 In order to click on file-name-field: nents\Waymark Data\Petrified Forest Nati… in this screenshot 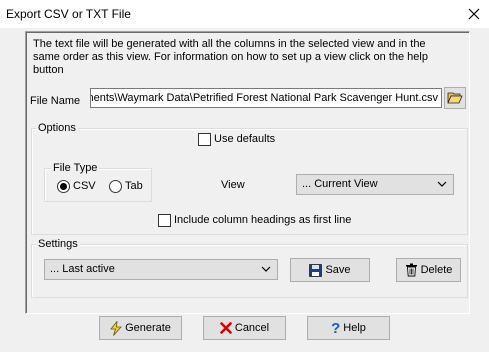, I will do `click(266, 98)`.